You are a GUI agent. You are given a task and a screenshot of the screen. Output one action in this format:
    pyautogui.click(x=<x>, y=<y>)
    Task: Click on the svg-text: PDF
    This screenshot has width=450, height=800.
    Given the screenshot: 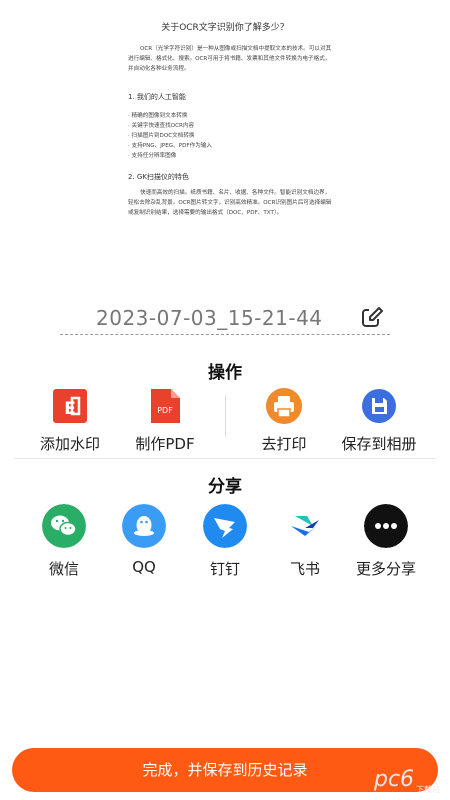 What is the action you would take?
    pyautogui.click(x=165, y=410)
    